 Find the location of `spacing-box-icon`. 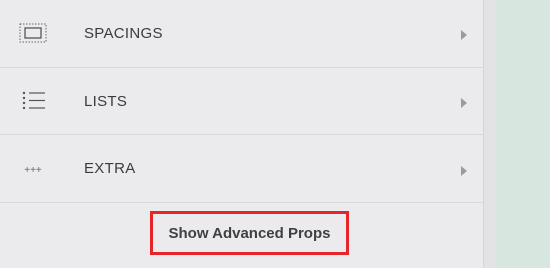

spacing-box-icon is located at coordinates (33, 33).